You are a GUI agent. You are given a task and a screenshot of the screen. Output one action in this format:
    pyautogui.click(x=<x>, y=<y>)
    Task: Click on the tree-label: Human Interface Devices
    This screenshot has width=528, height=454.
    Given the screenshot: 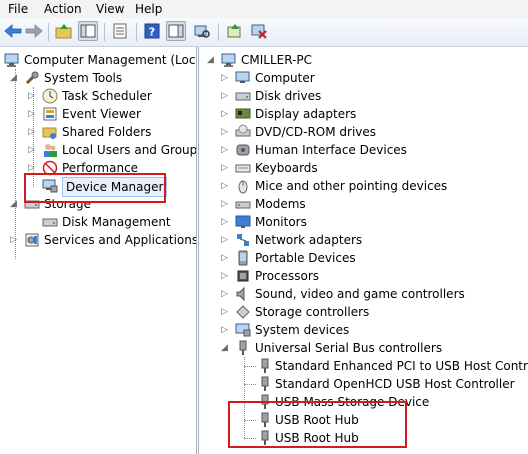 What is the action you would take?
    pyautogui.click(x=331, y=150)
    